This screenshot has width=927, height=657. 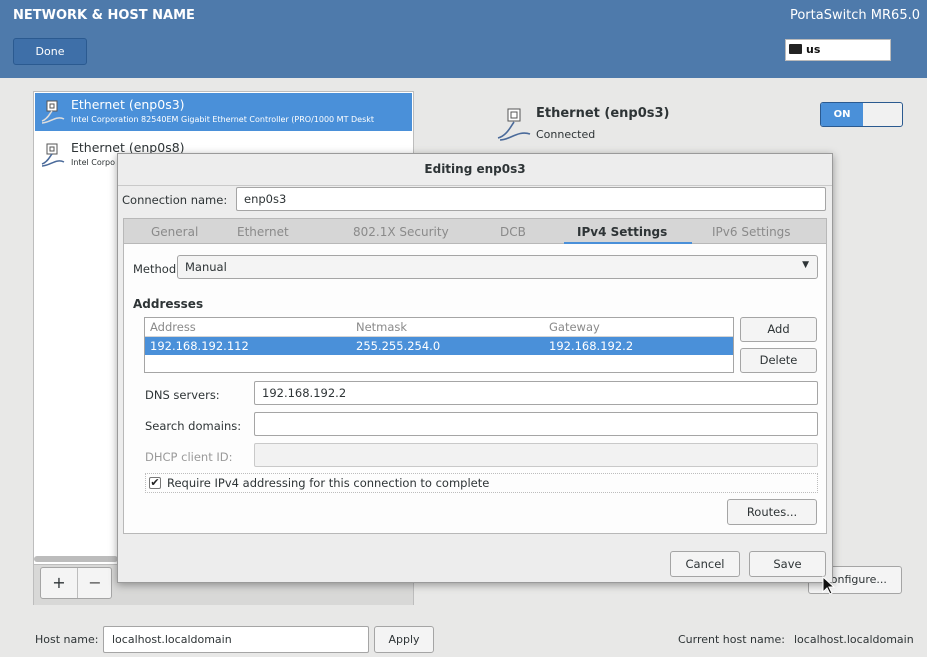 I want to click on address-cell: 192.168.192.112, so click(x=199, y=346).